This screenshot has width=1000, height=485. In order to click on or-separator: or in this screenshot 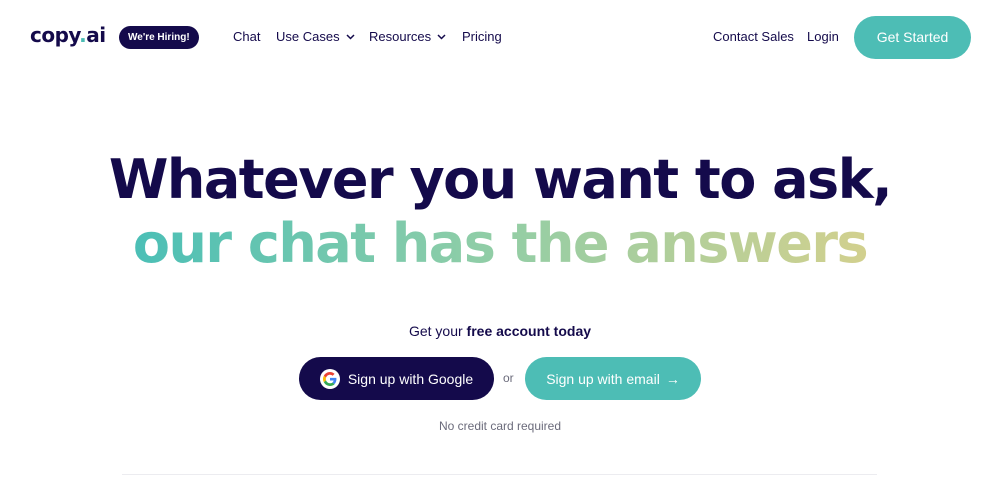, I will do `click(508, 378)`.